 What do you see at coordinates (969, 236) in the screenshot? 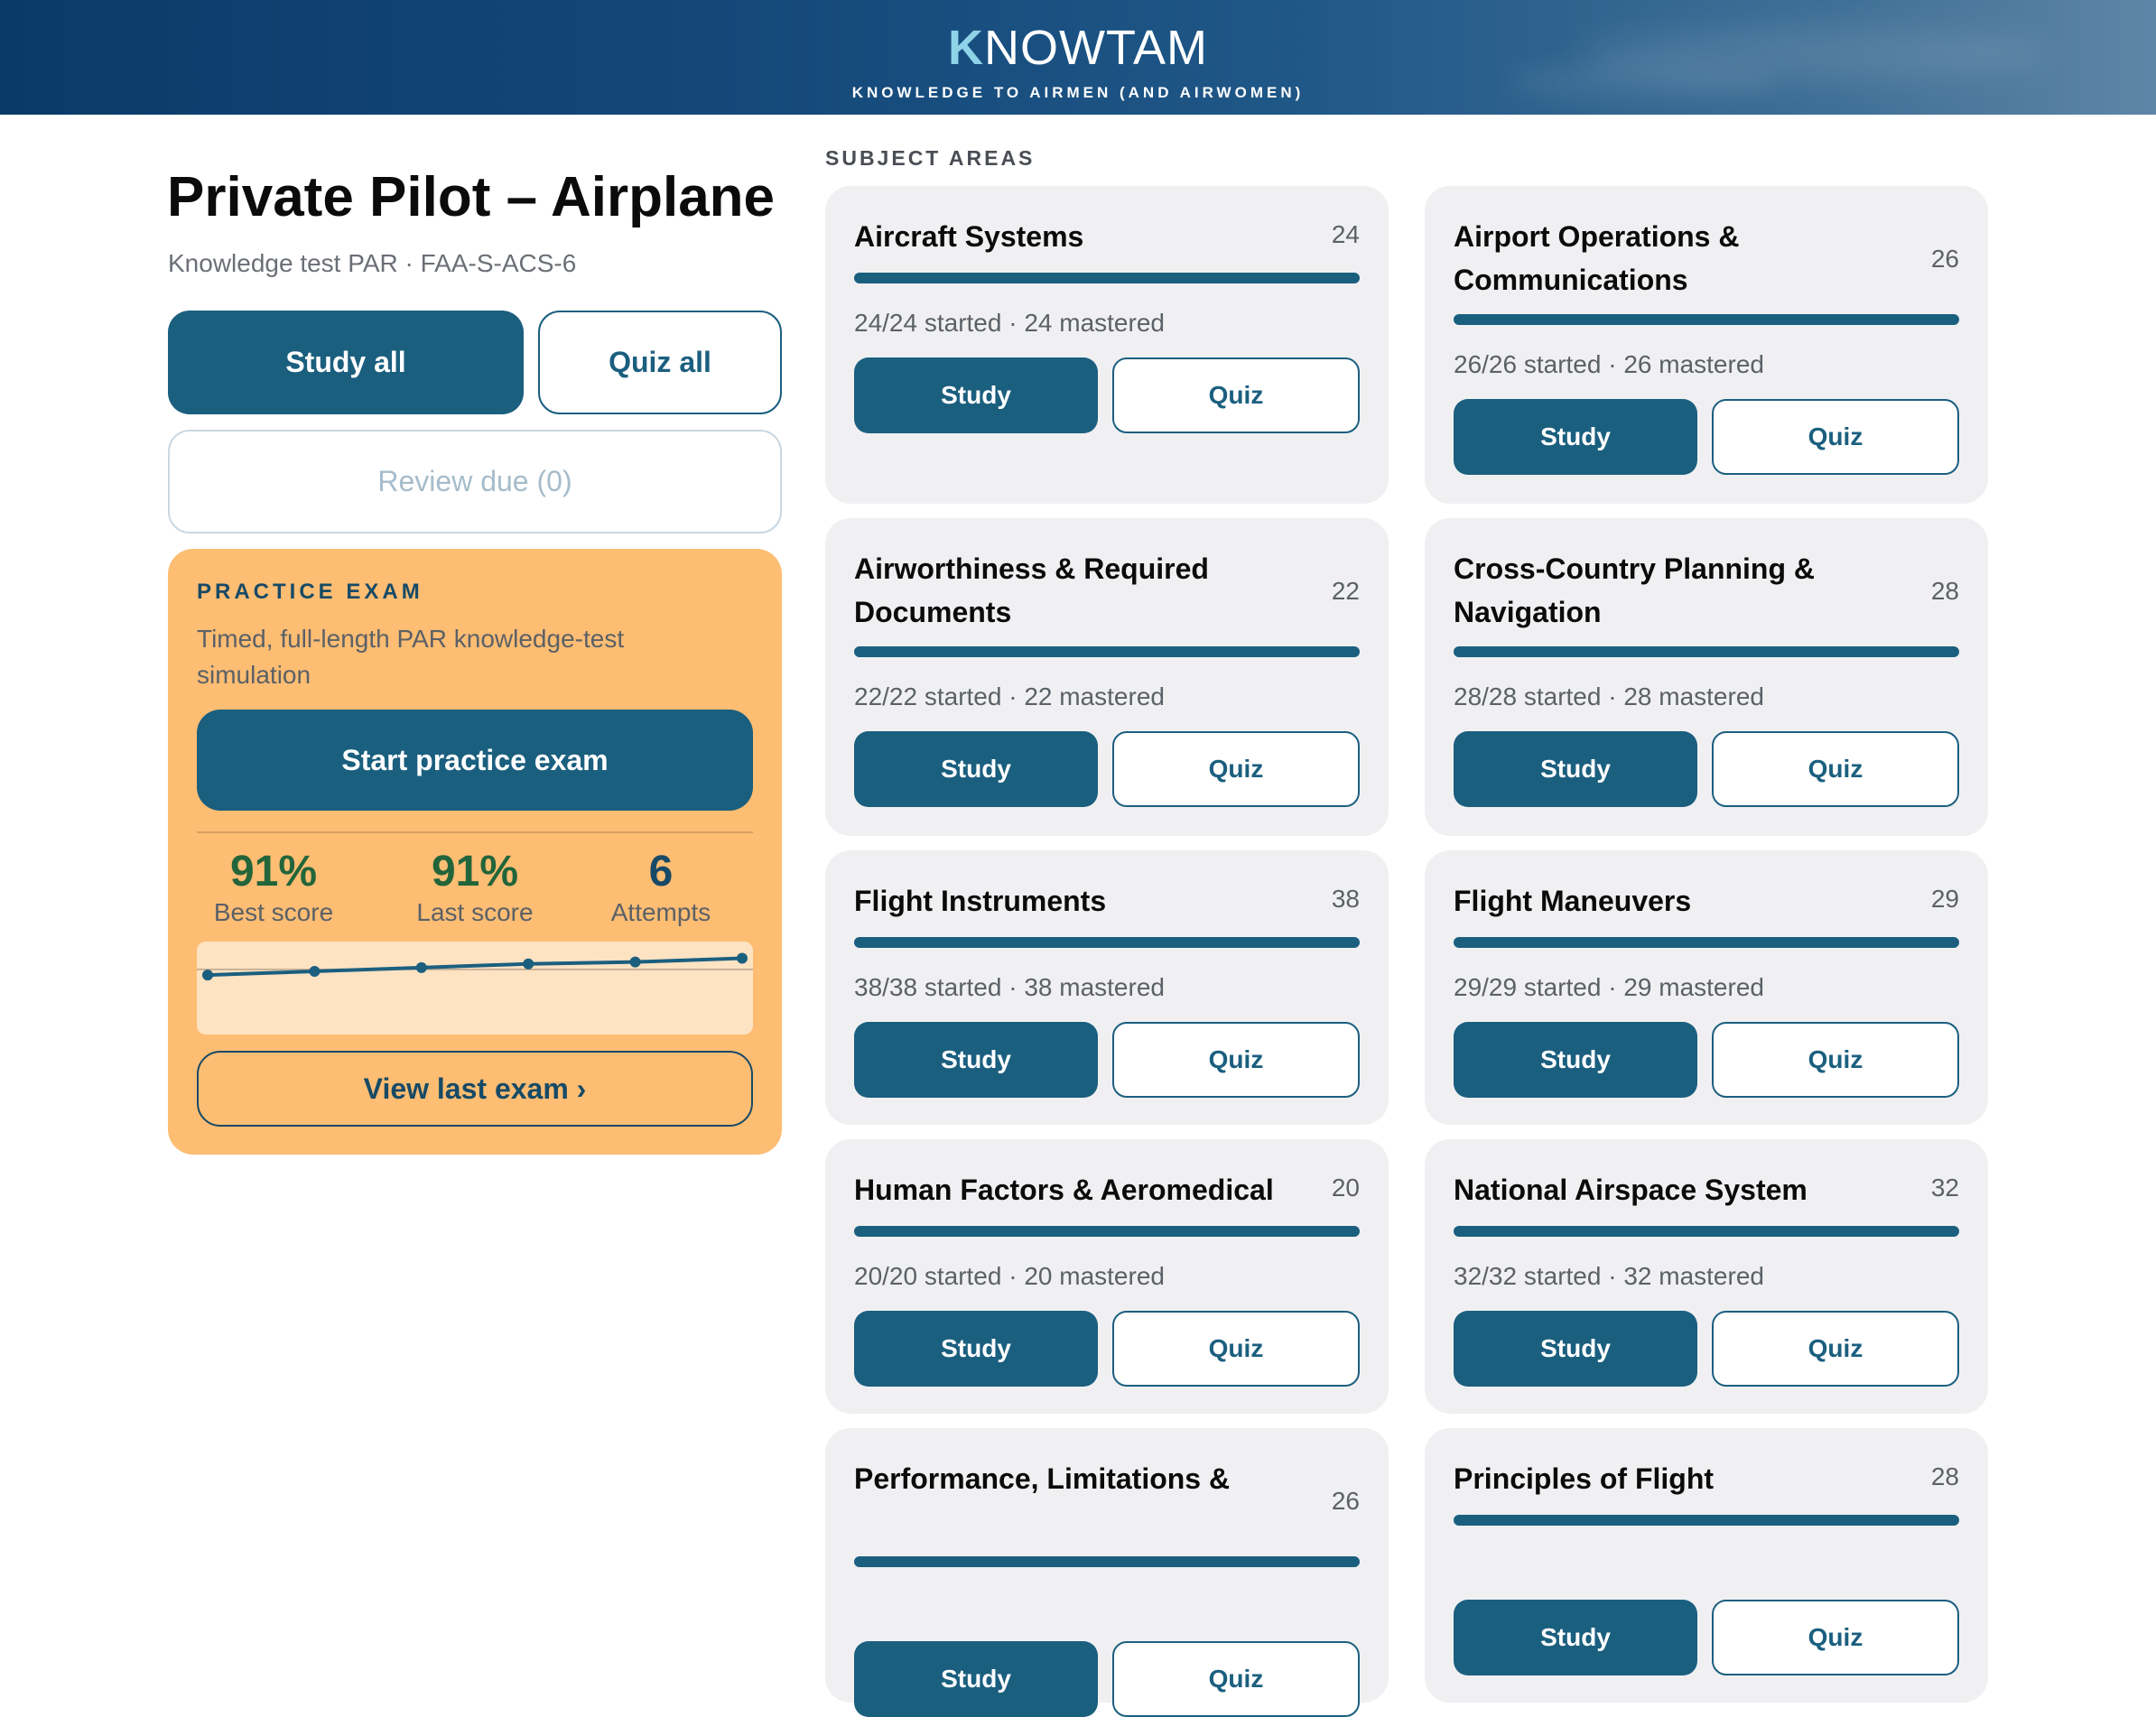
I see `subject-title: Aircraft Systems` at bounding box center [969, 236].